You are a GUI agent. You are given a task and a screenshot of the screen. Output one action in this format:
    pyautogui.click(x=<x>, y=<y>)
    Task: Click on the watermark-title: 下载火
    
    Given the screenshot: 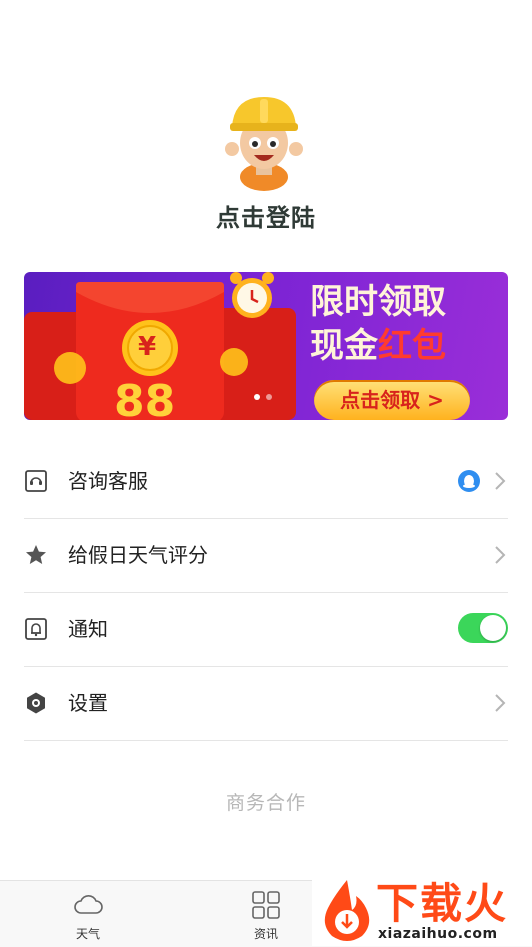 What is the action you would take?
    pyautogui.click(x=442, y=903)
    